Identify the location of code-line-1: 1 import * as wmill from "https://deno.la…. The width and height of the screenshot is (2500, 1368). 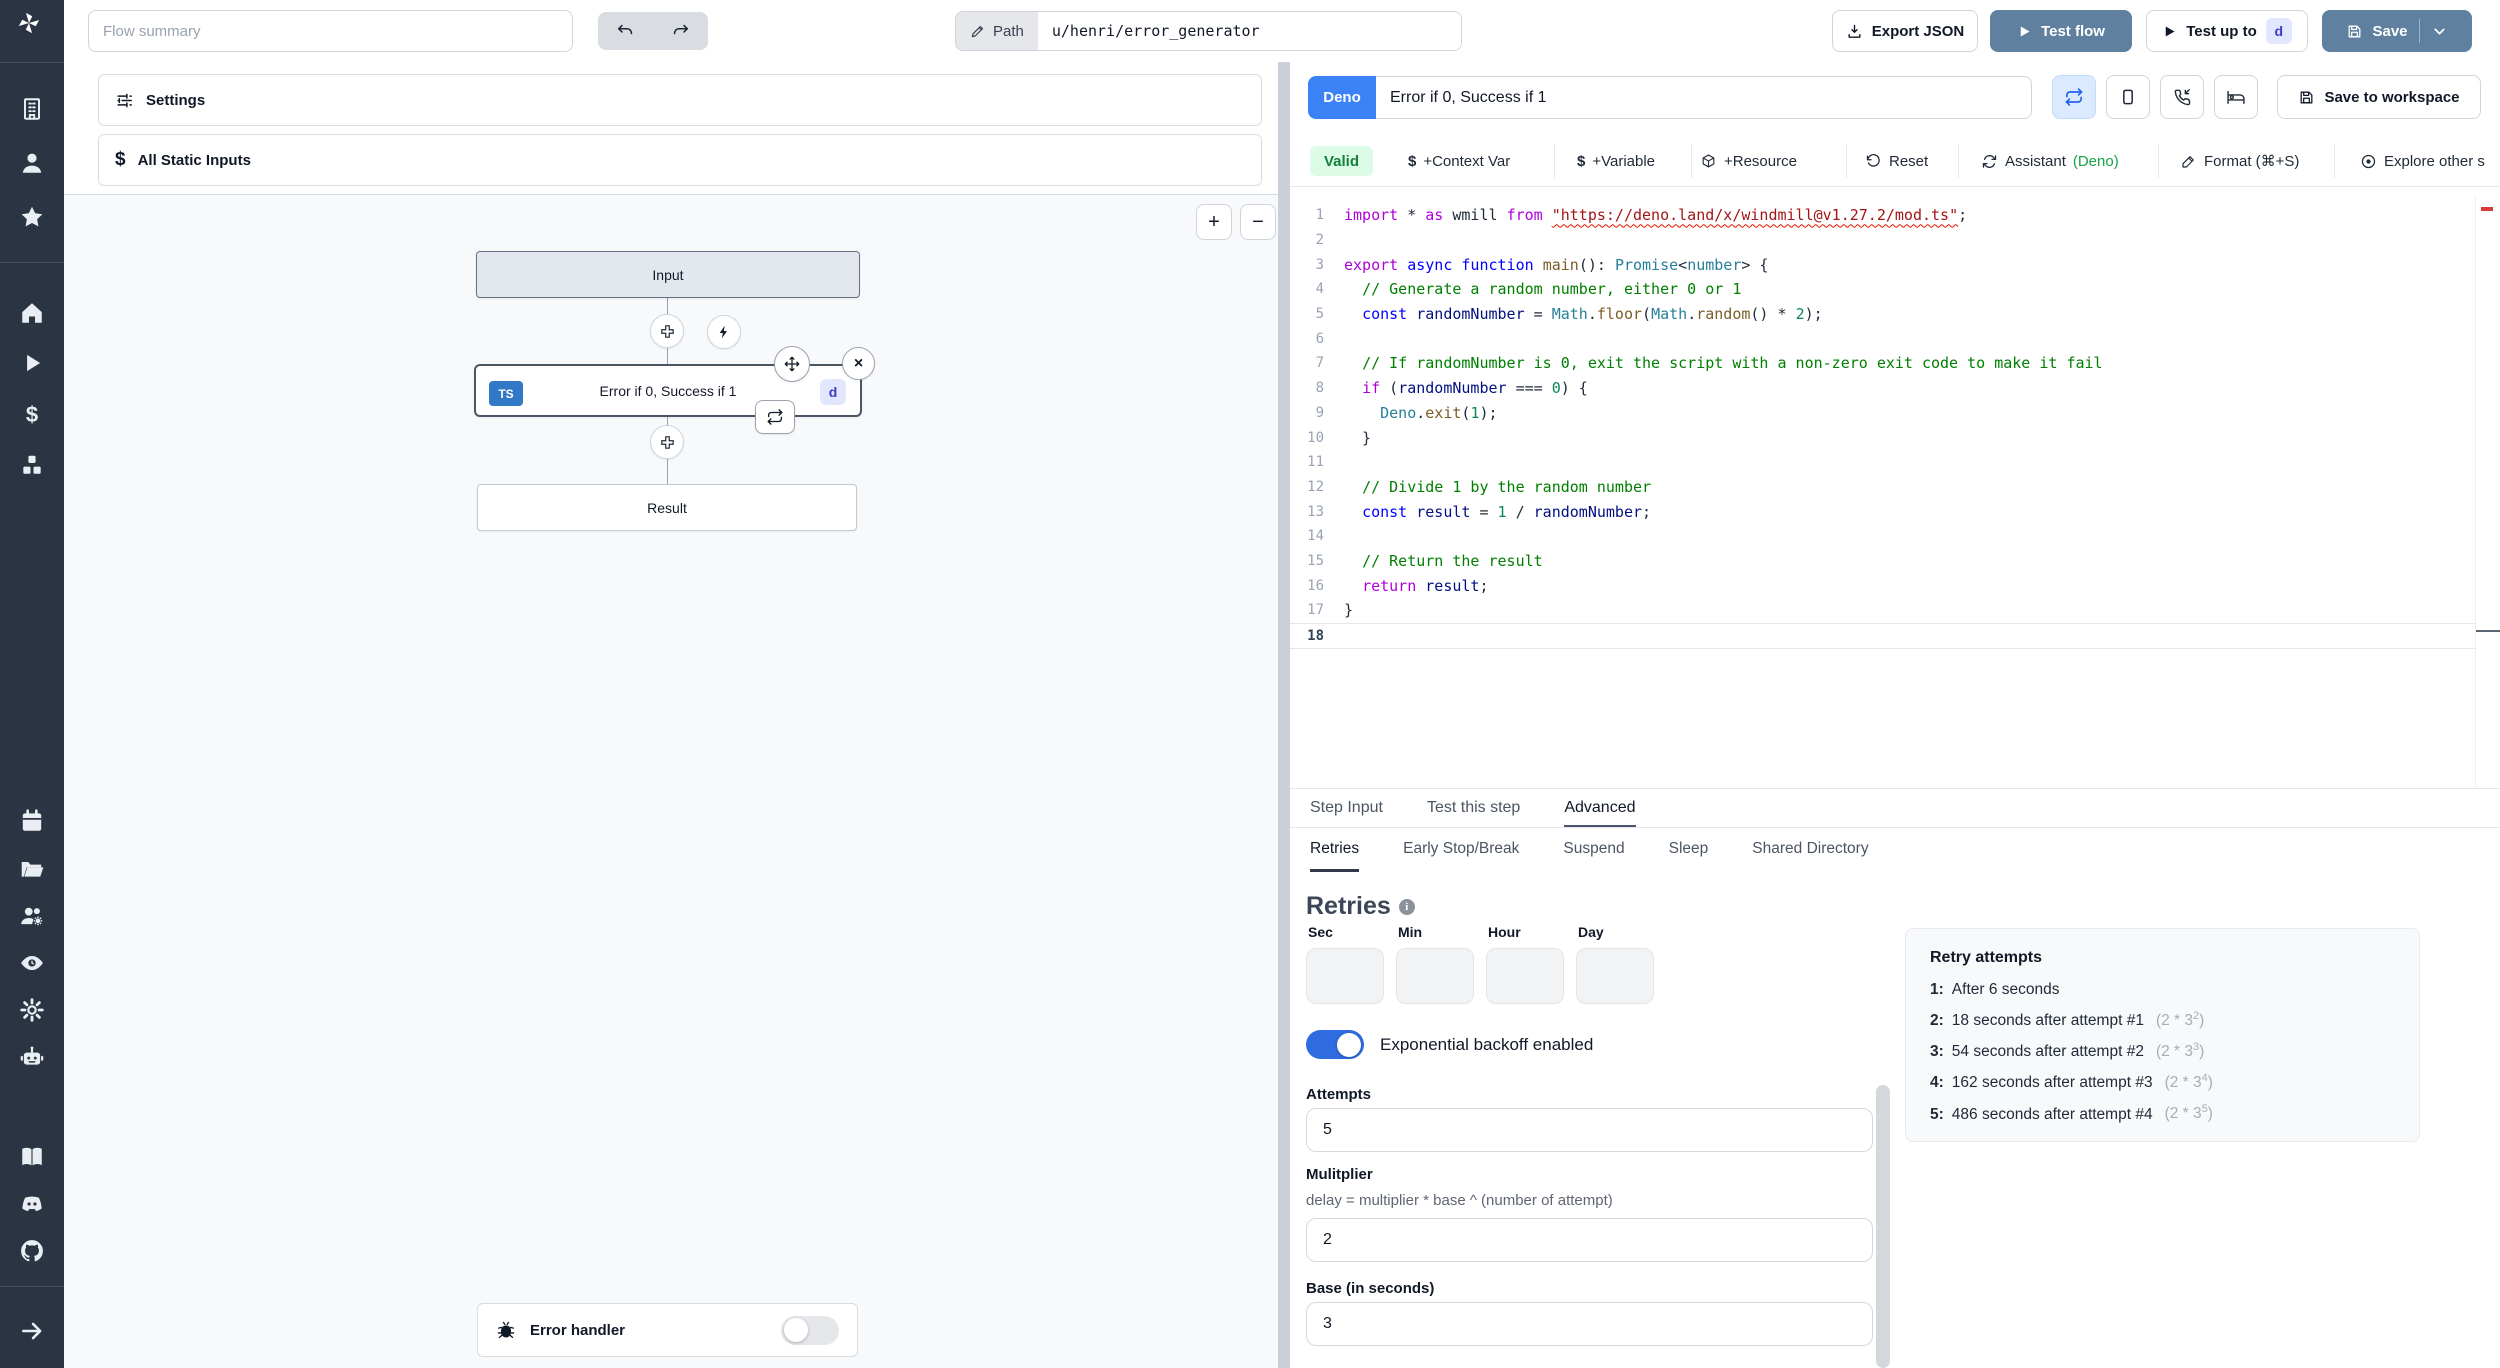
(1641, 215).